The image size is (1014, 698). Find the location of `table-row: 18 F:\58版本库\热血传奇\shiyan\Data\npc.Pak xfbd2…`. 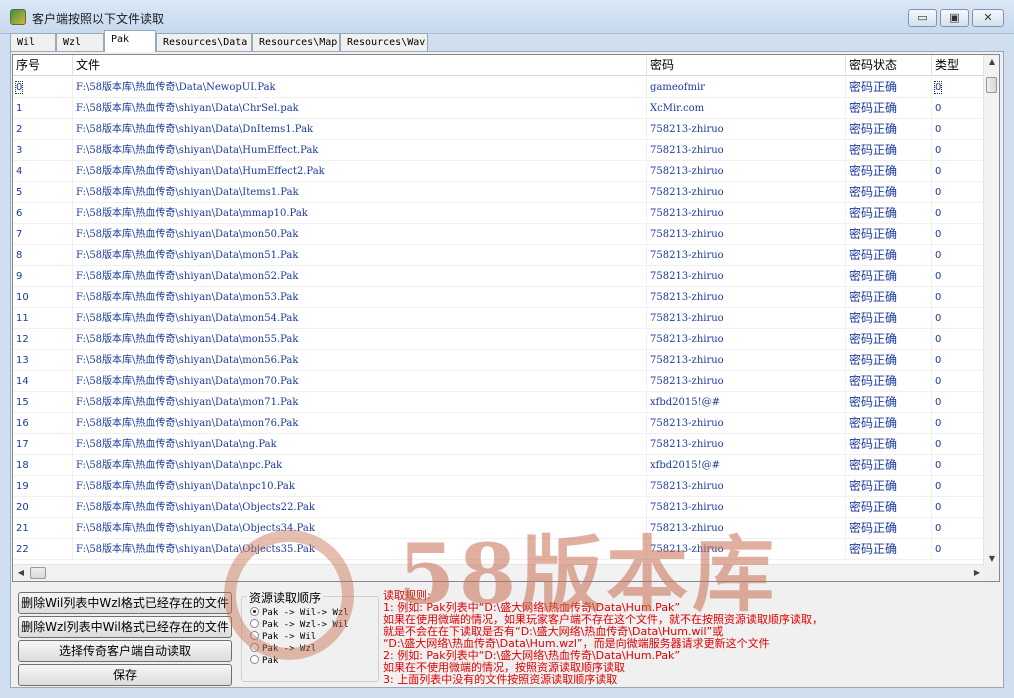

table-row: 18 F:\58版本库\热血传奇\shiyan\Data\npc.Pak xfbd2… is located at coordinates (499, 465).